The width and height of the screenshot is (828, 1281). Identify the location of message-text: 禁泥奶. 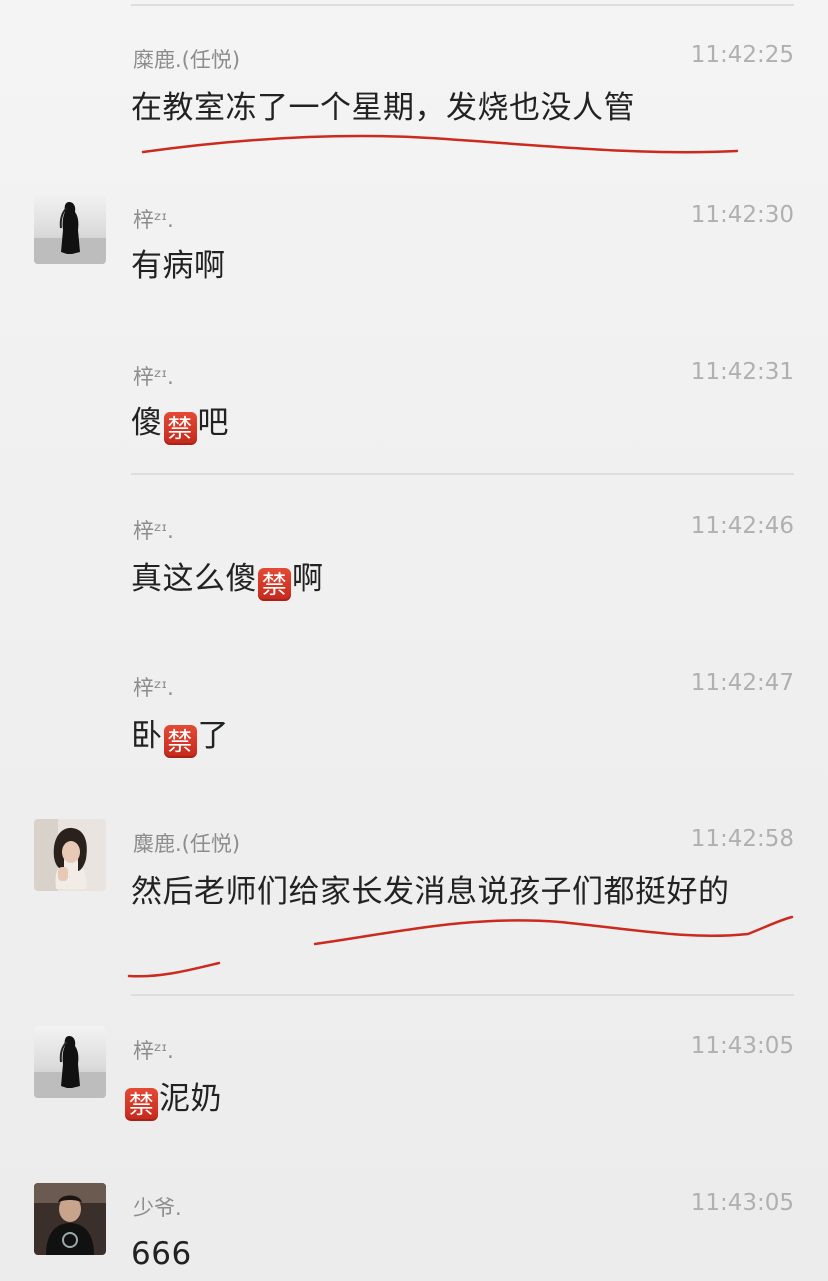
(456, 1099).